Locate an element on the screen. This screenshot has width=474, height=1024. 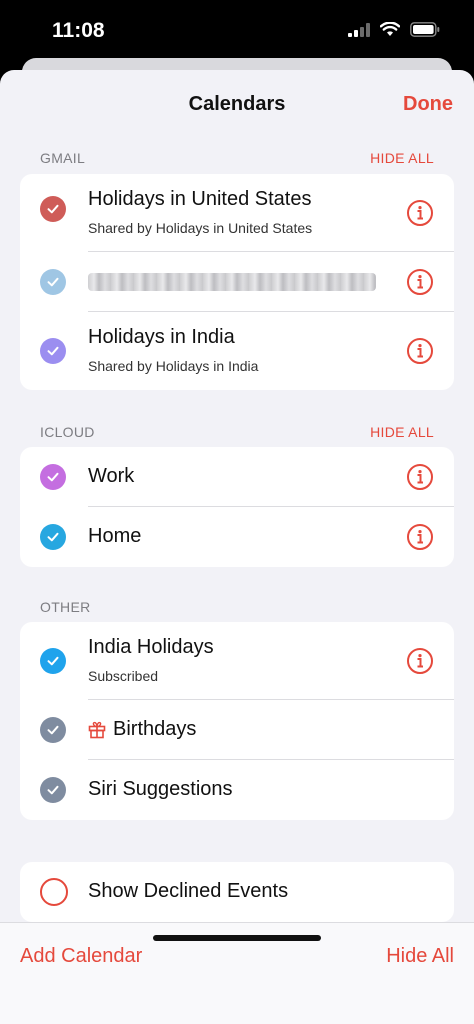
calendar-name: India Holidays is located at coordinates (151, 647).